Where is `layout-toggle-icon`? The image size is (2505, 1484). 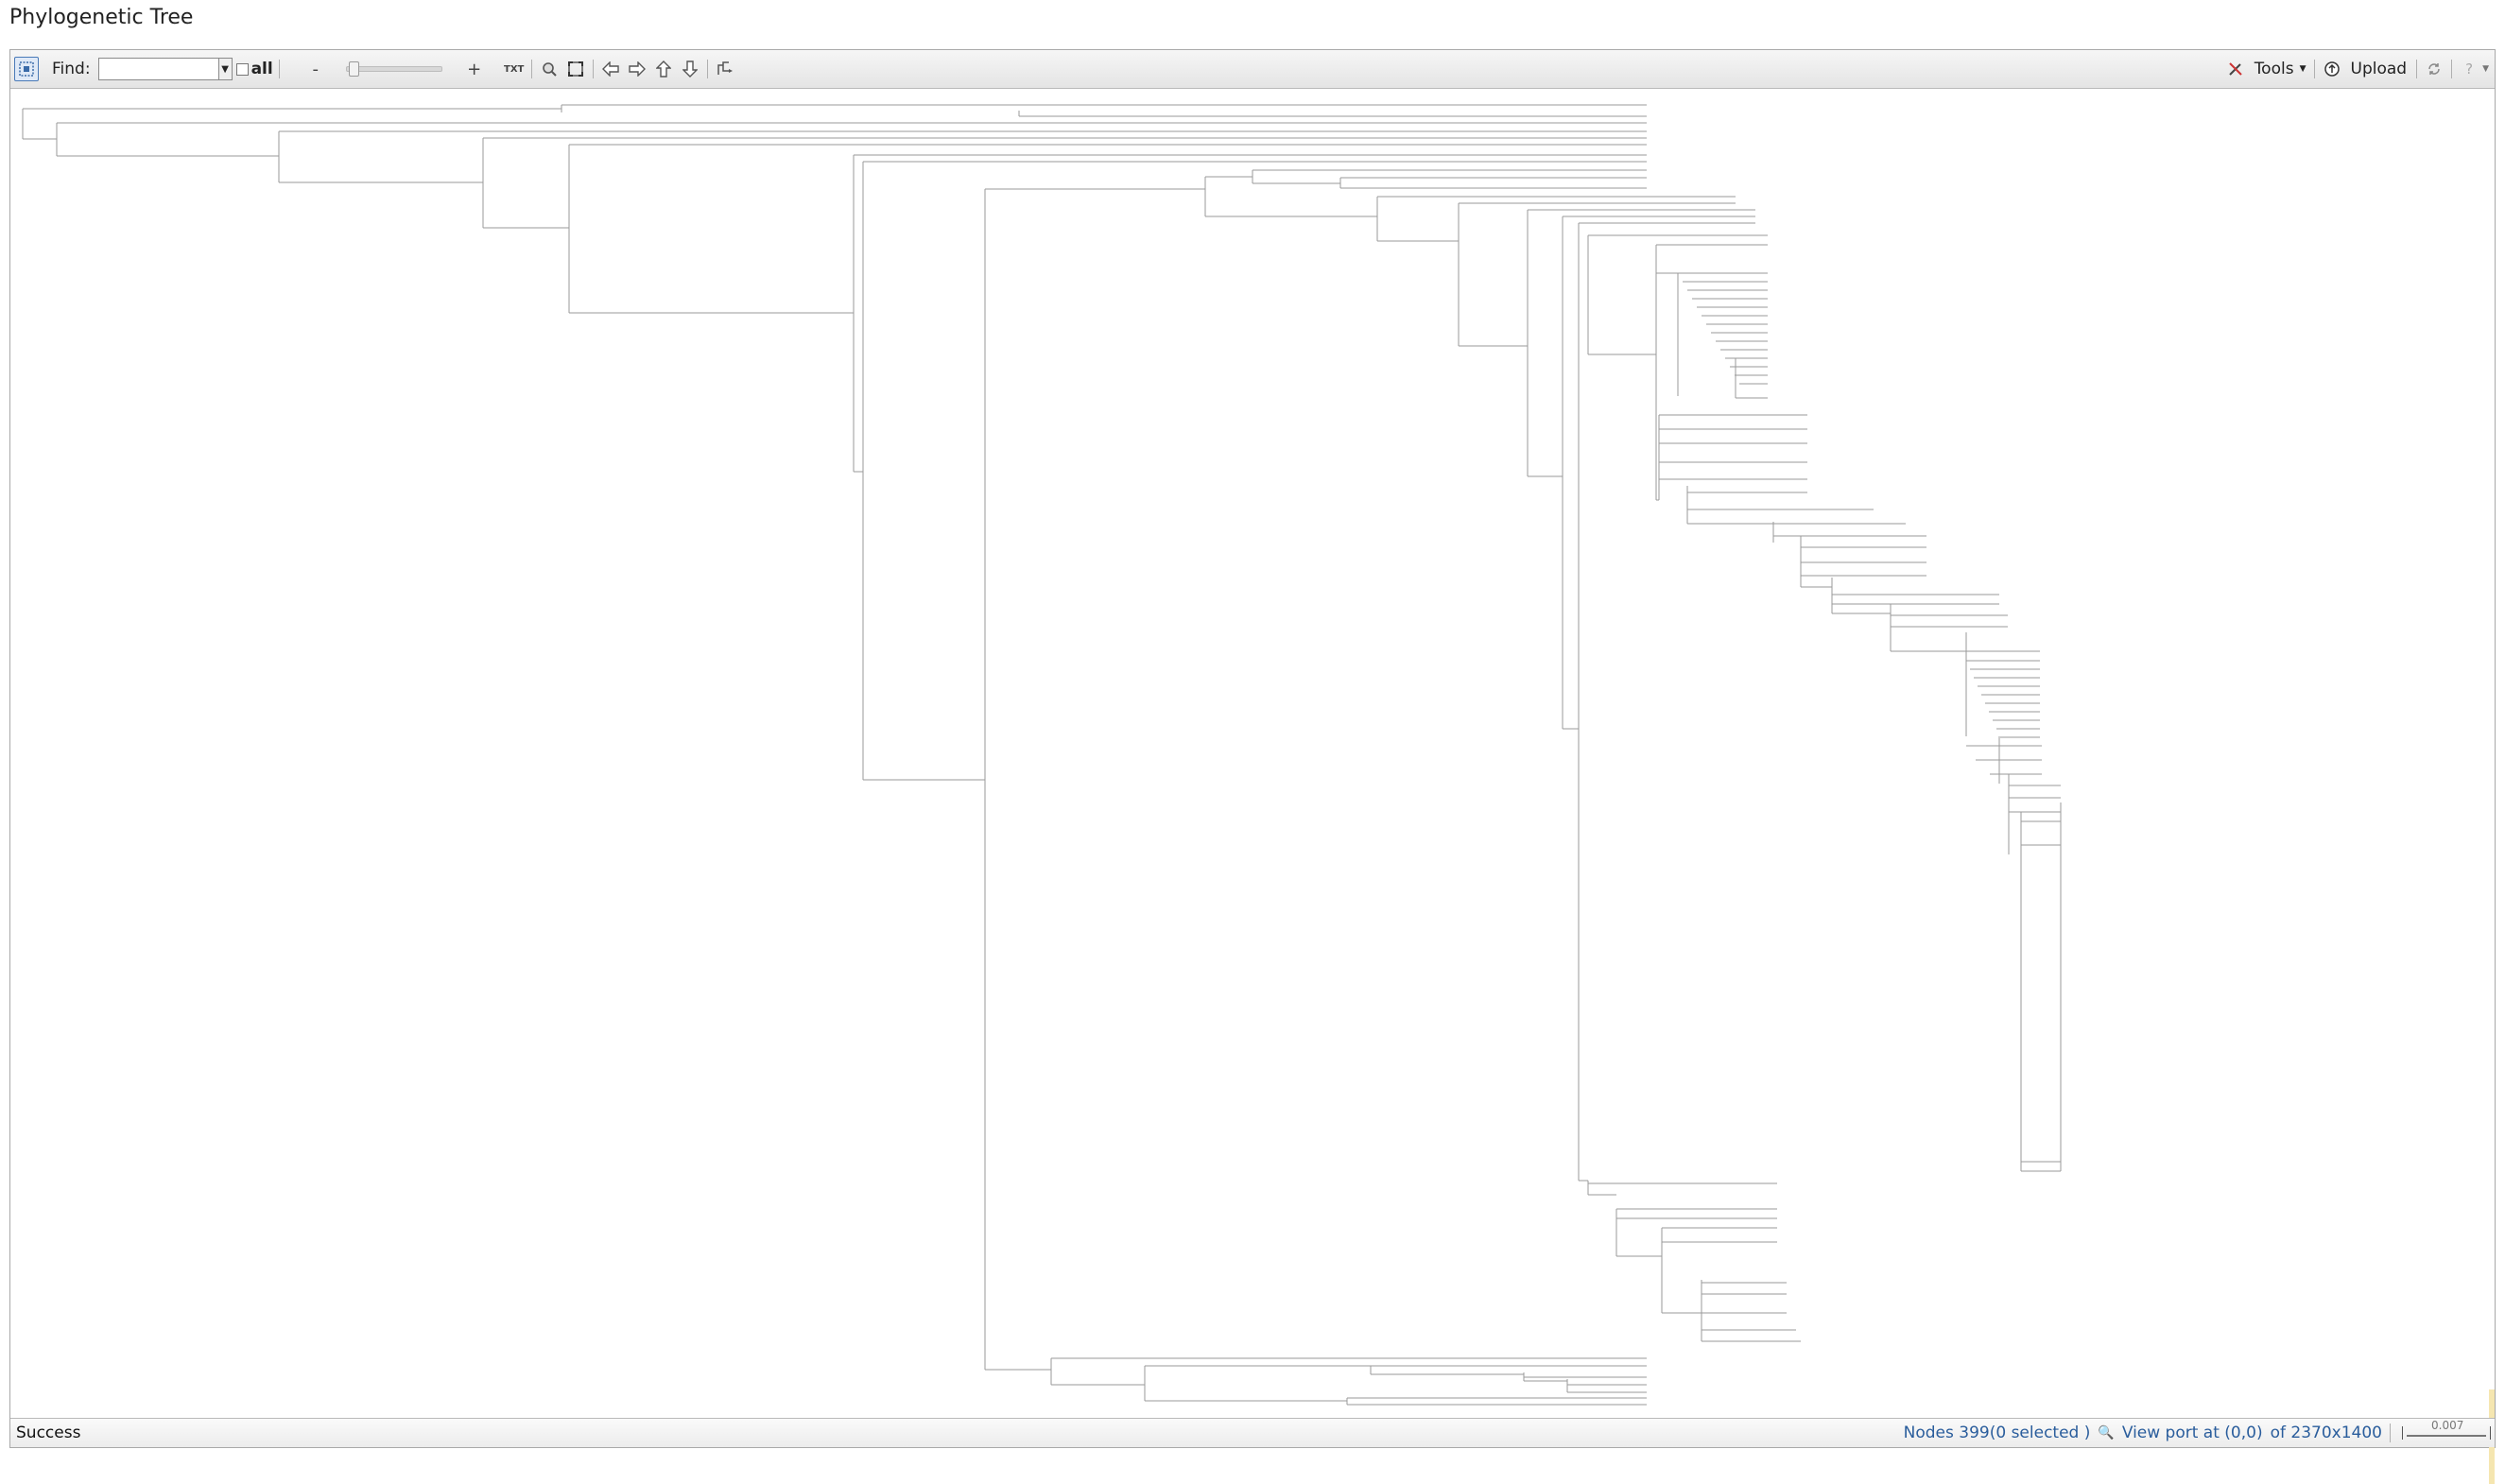
layout-toggle-icon is located at coordinates (725, 69).